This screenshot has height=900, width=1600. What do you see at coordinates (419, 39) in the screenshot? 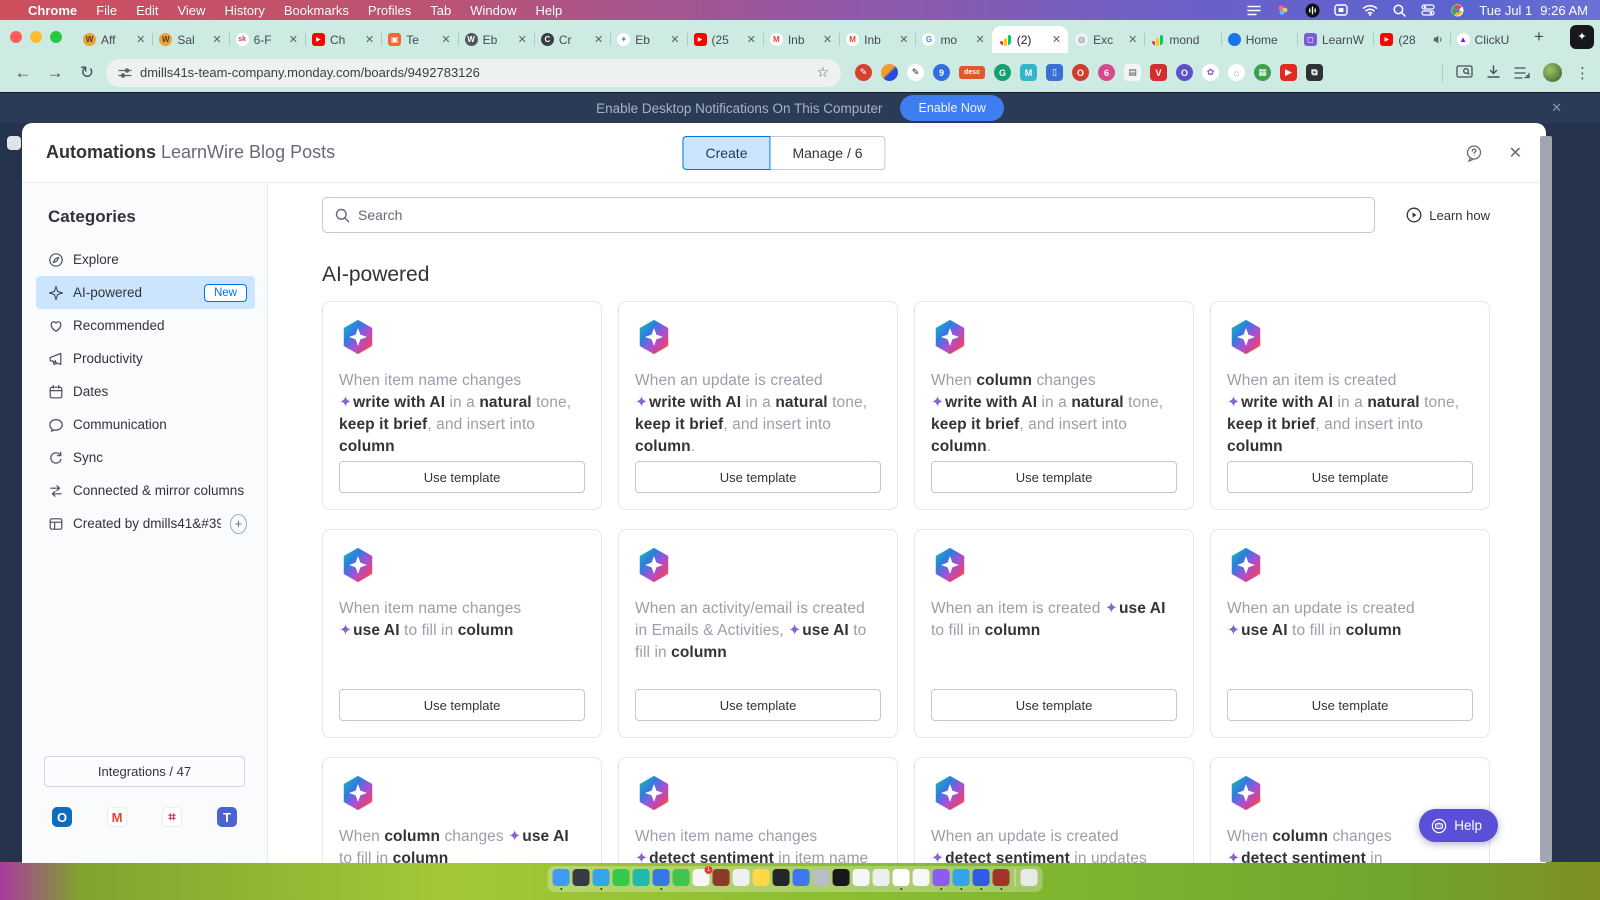
I see `browser-tab: ▣ Te ✕` at bounding box center [419, 39].